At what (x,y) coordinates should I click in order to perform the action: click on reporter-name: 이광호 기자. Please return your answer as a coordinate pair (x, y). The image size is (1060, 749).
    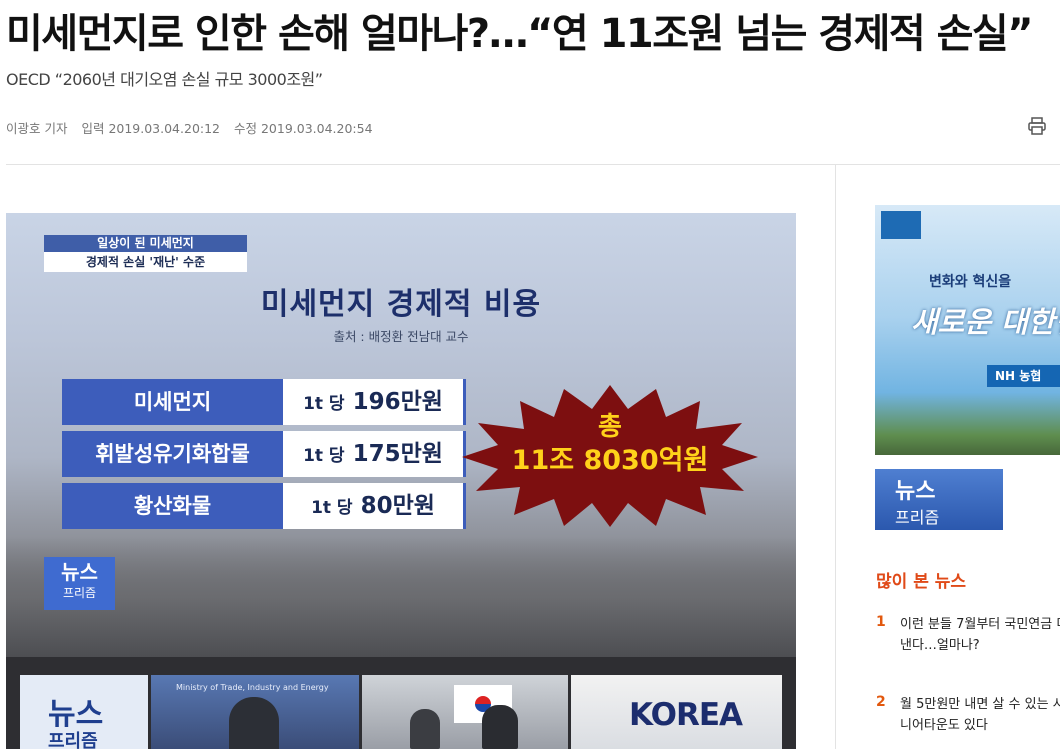
    Looking at the image, I should click on (36, 128).